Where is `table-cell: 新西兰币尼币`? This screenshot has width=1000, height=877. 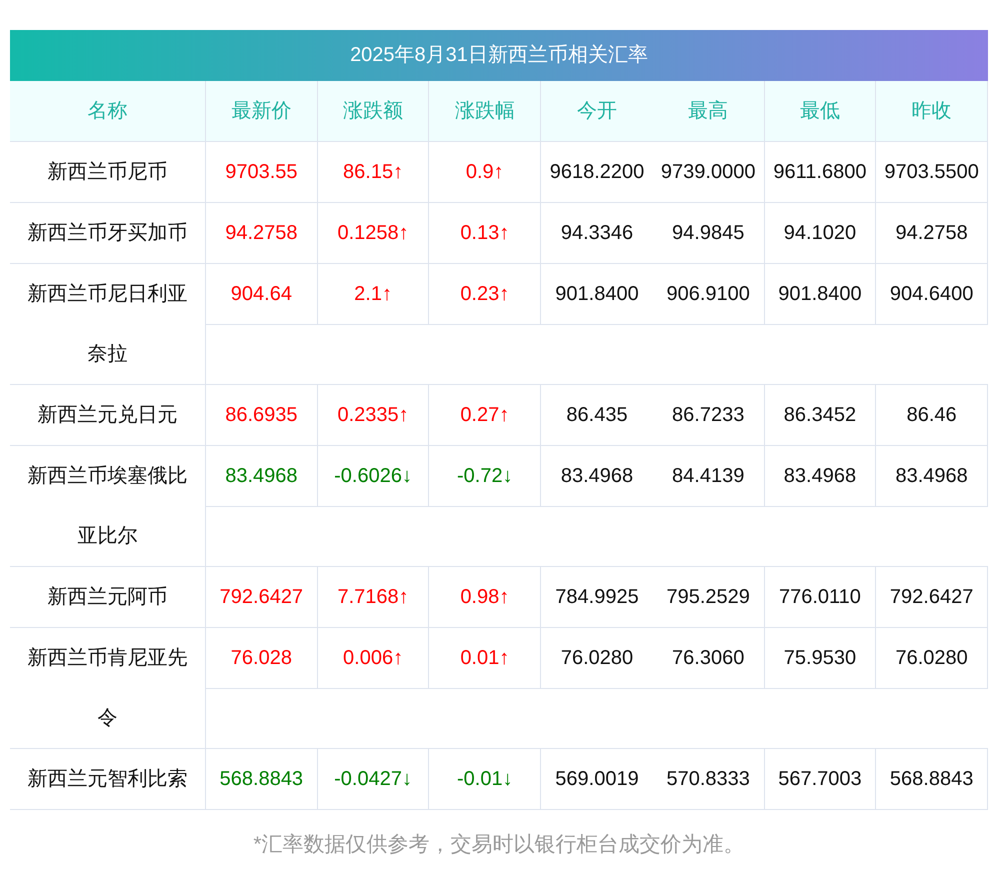 table-cell: 新西兰币尼币 is located at coordinates (108, 172).